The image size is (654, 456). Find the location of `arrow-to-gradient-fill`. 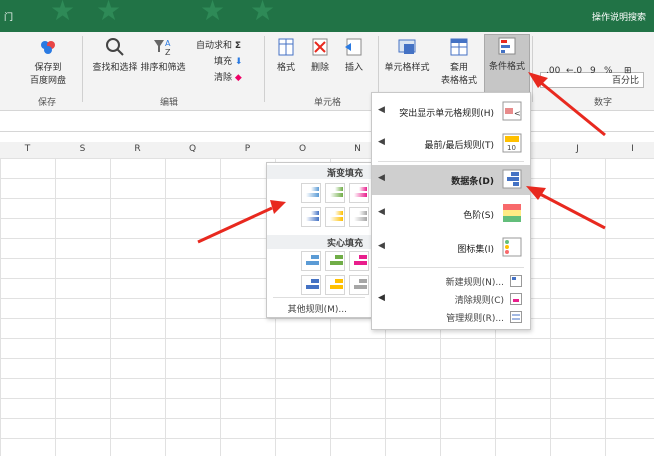

arrow-to-gradient-fill is located at coordinates (241, 222).